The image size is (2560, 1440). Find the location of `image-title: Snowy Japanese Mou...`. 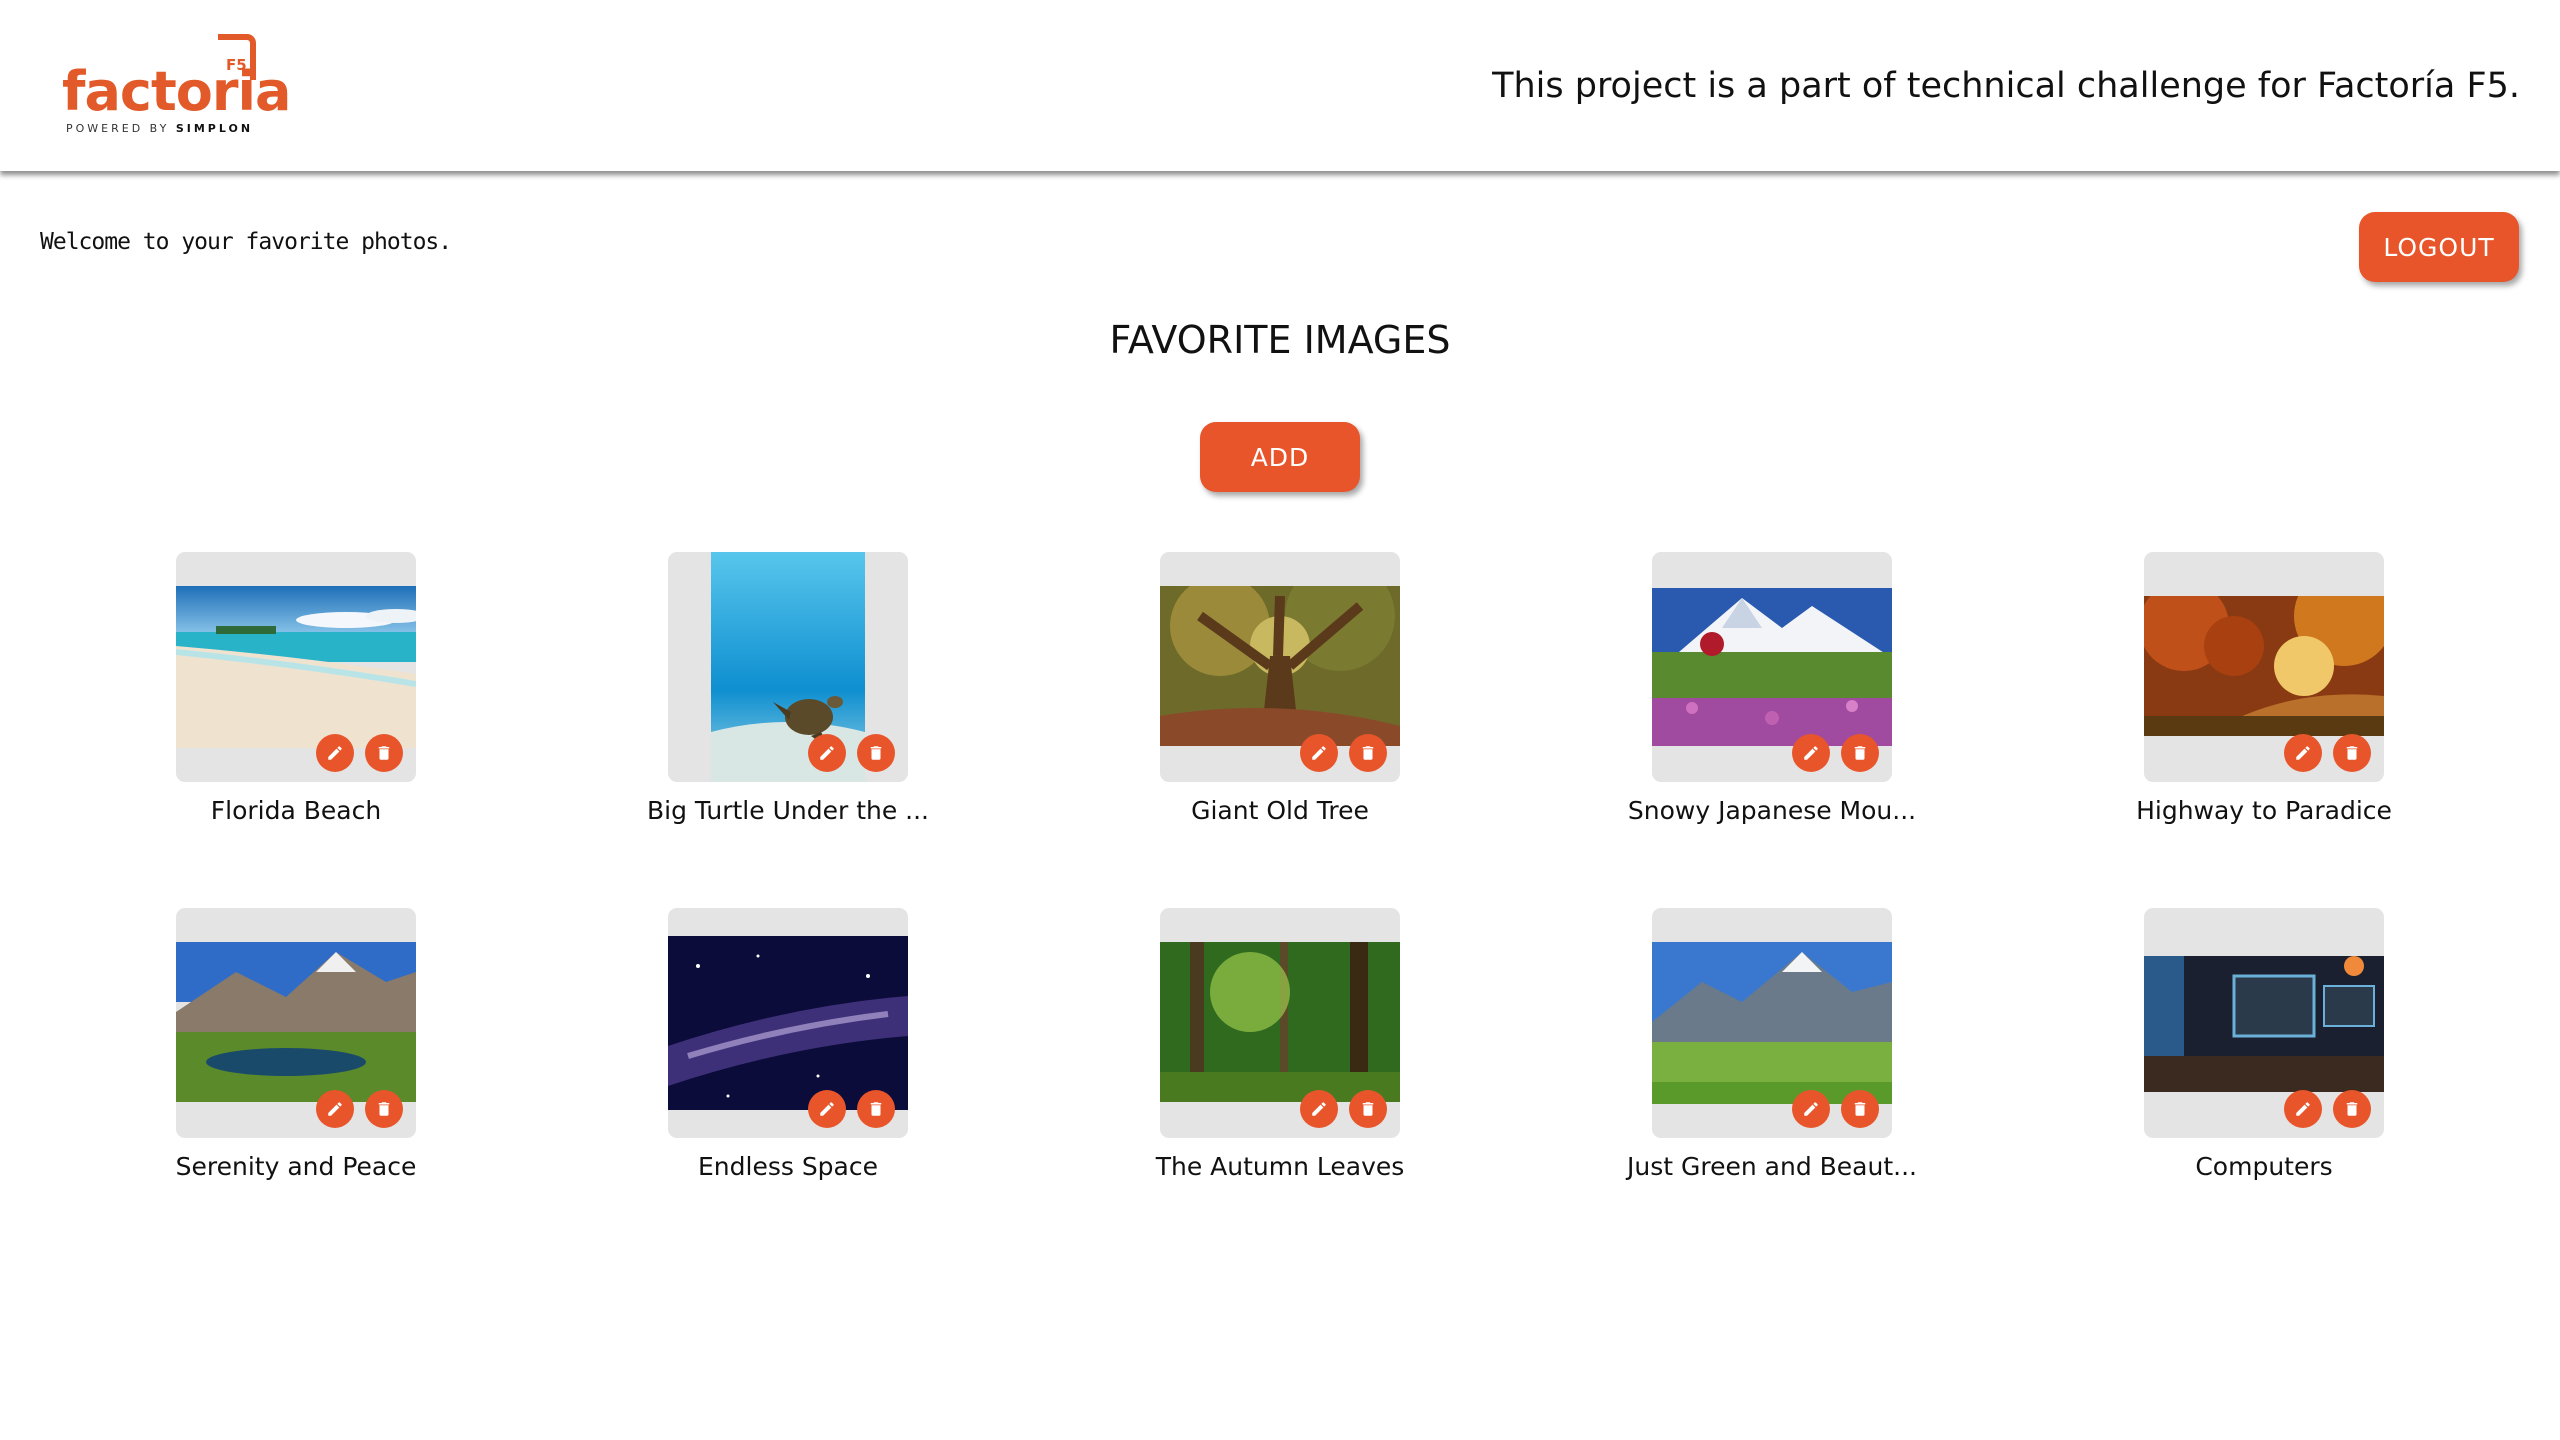

image-title: Snowy Japanese Mou... is located at coordinates (1772, 810).